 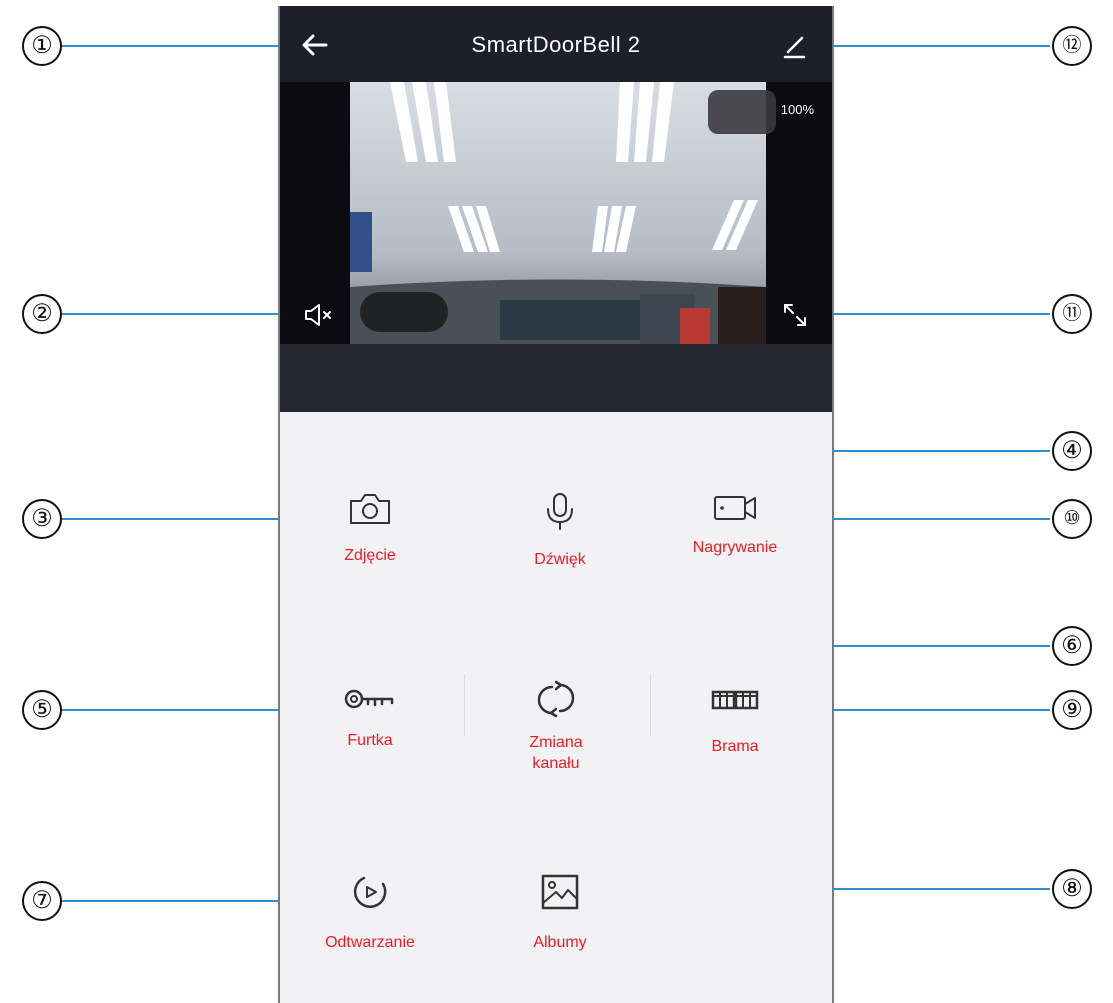 I want to click on microphone-icon, so click(x=560, y=511).